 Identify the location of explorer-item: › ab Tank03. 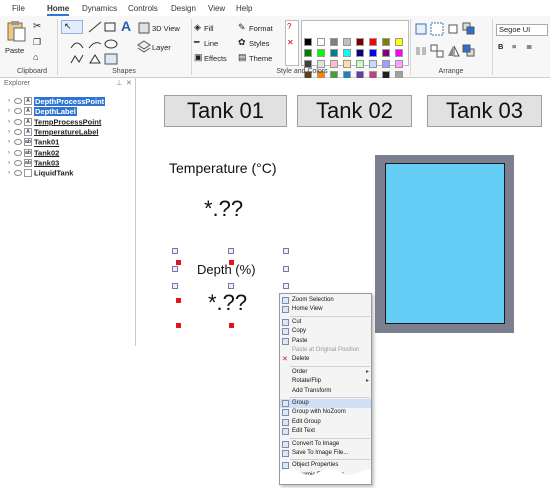
(33, 163).